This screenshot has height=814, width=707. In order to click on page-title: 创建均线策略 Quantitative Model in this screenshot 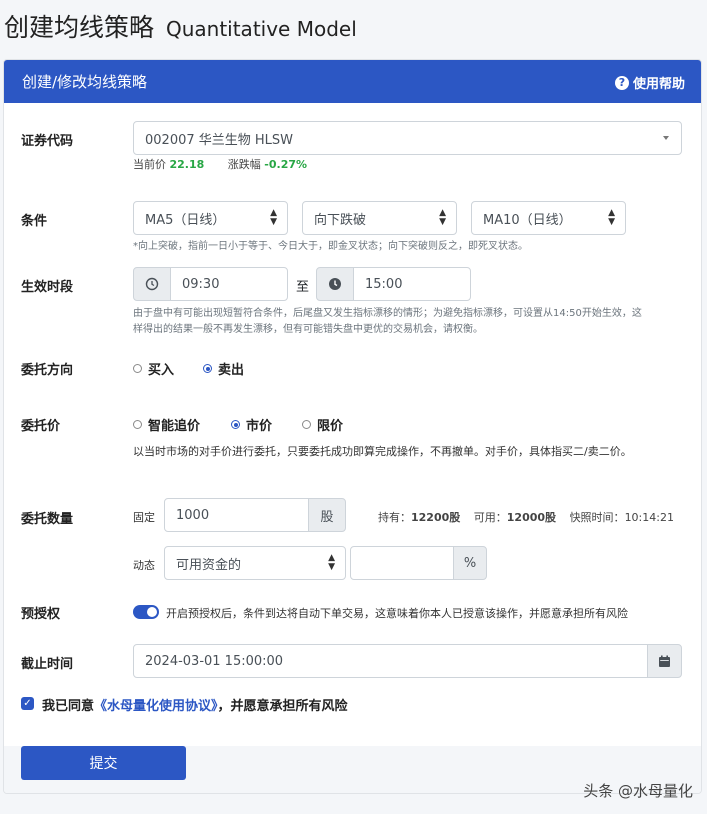, I will do `click(180, 26)`.